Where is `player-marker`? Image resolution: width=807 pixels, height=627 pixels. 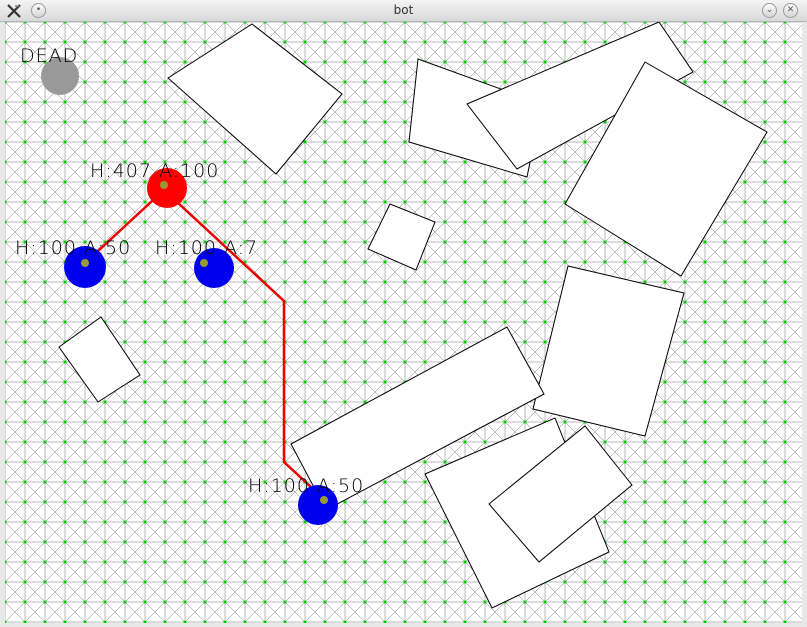
player-marker is located at coordinates (164, 185).